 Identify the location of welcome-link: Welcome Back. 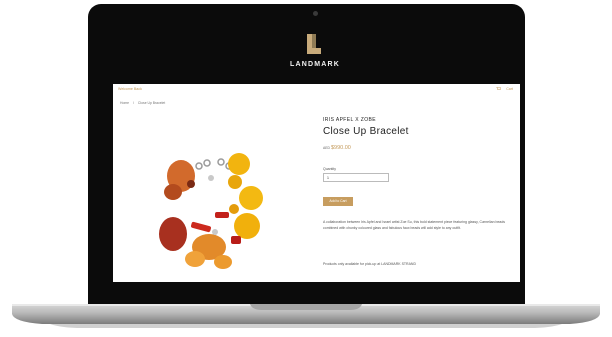
(130, 89).